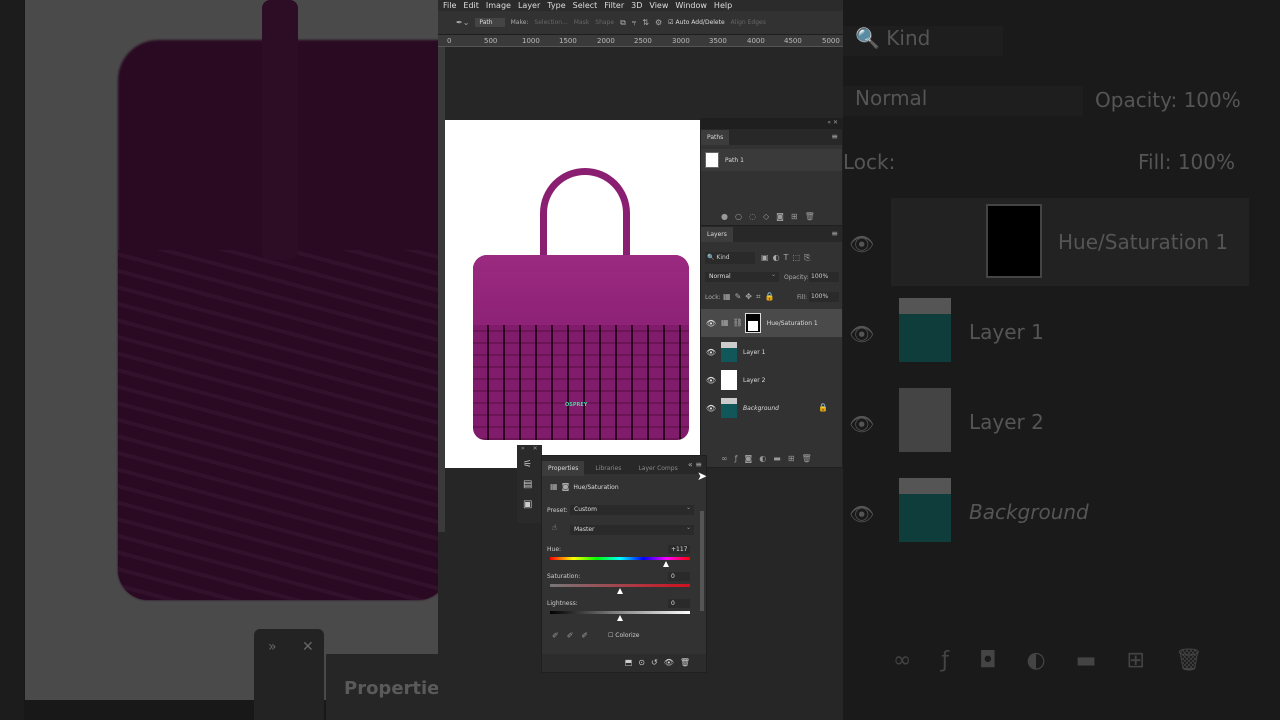 This screenshot has height=720, width=1280. I want to click on eyedropper-icon: ✐, so click(559, 635).